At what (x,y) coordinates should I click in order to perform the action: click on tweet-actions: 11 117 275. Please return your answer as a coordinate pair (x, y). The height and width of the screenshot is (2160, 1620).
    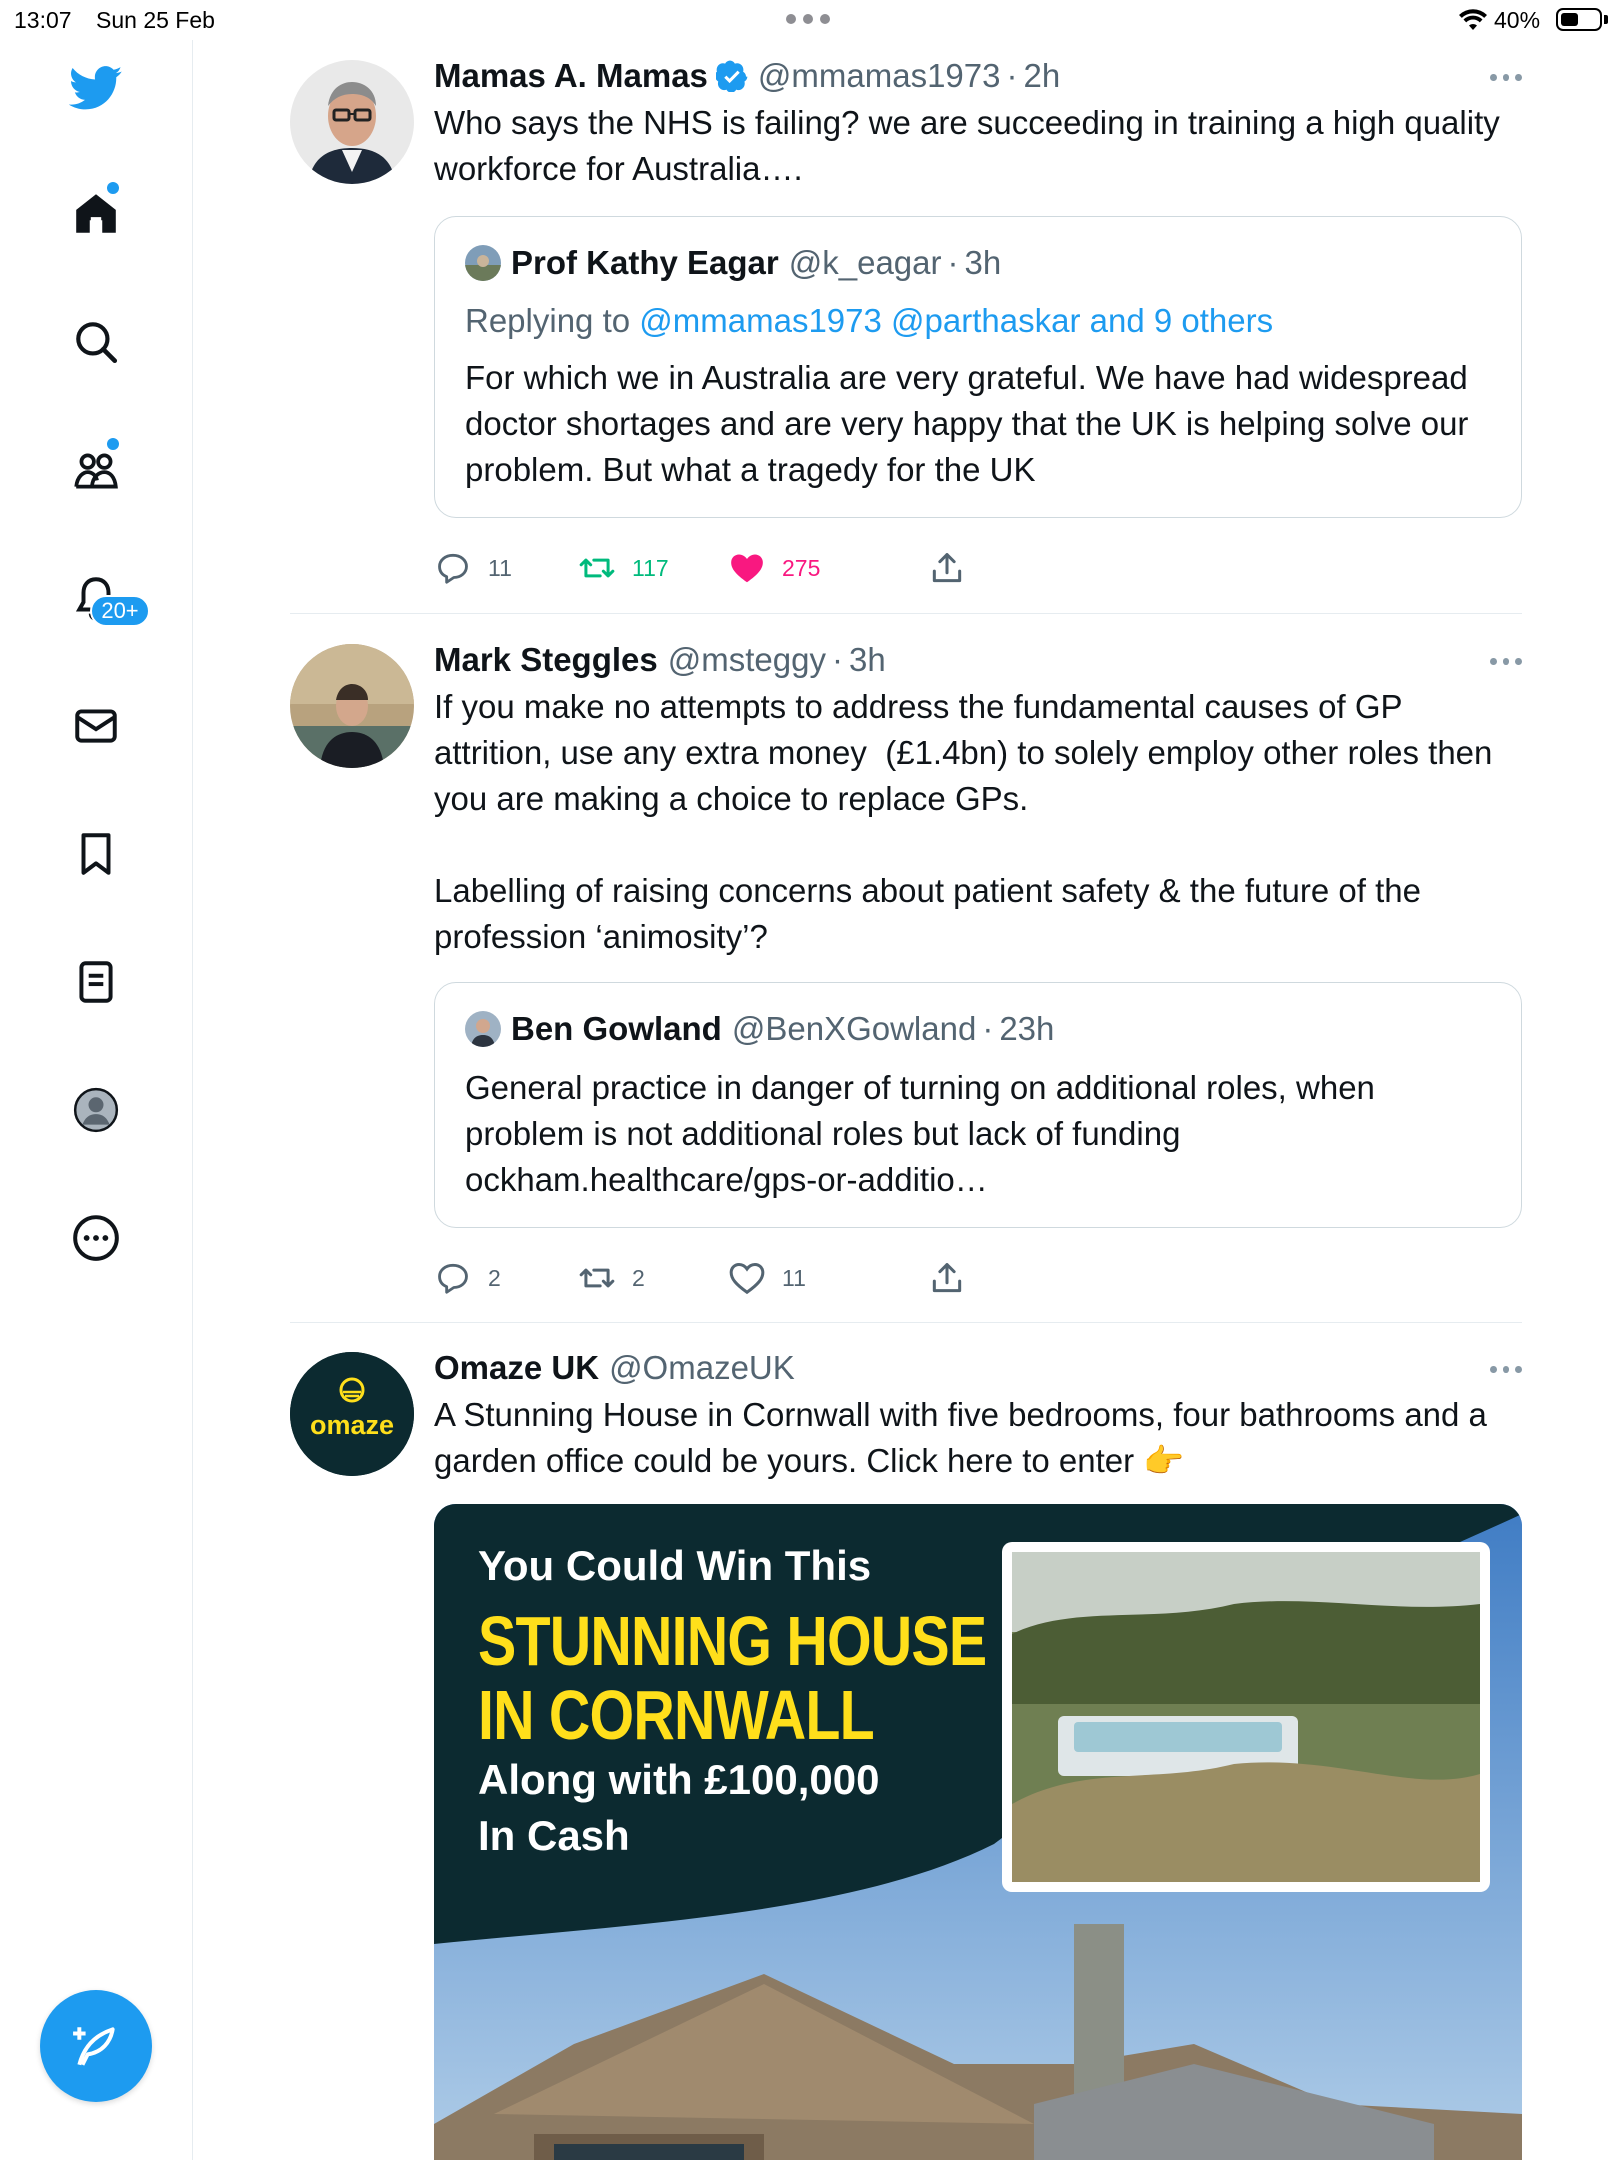
    Looking at the image, I should click on (978, 571).